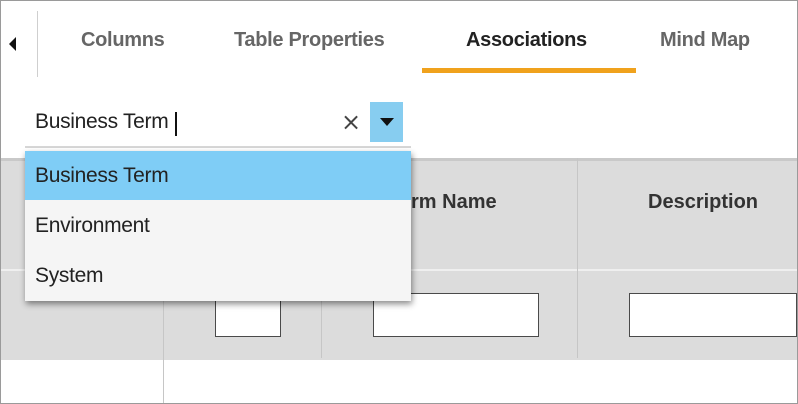 The image size is (798, 404). Describe the element at coordinates (703, 202) in the screenshot. I see `column-header-description: Description` at that location.